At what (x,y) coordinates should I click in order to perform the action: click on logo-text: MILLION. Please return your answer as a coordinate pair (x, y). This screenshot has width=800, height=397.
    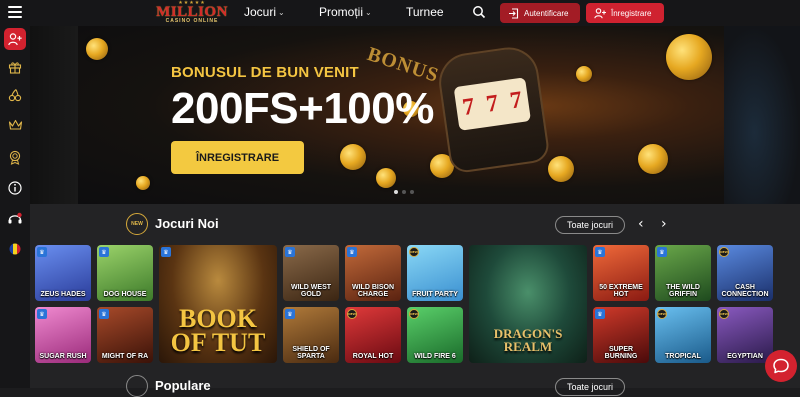
    Looking at the image, I should click on (192, 12).